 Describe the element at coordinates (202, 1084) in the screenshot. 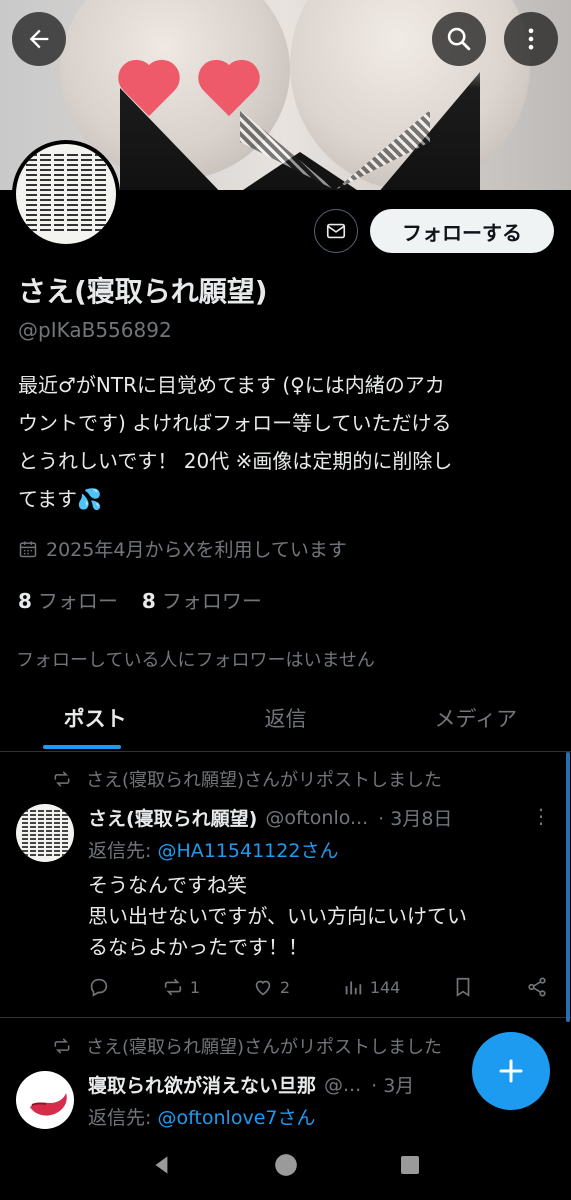

I see `post-author-name: 寝取られ欲が消えない旦那` at that location.